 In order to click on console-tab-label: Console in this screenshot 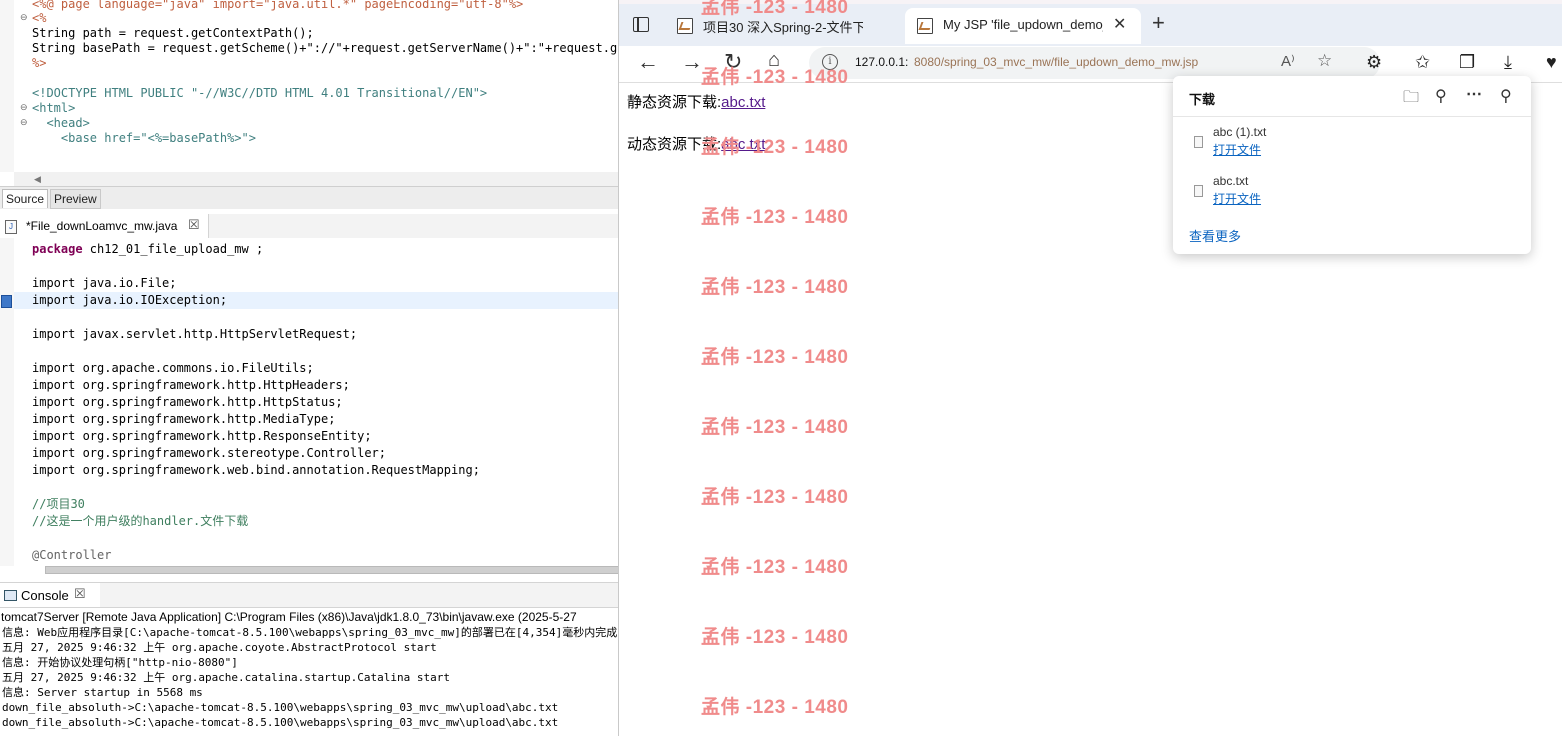, I will do `click(45, 595)`.